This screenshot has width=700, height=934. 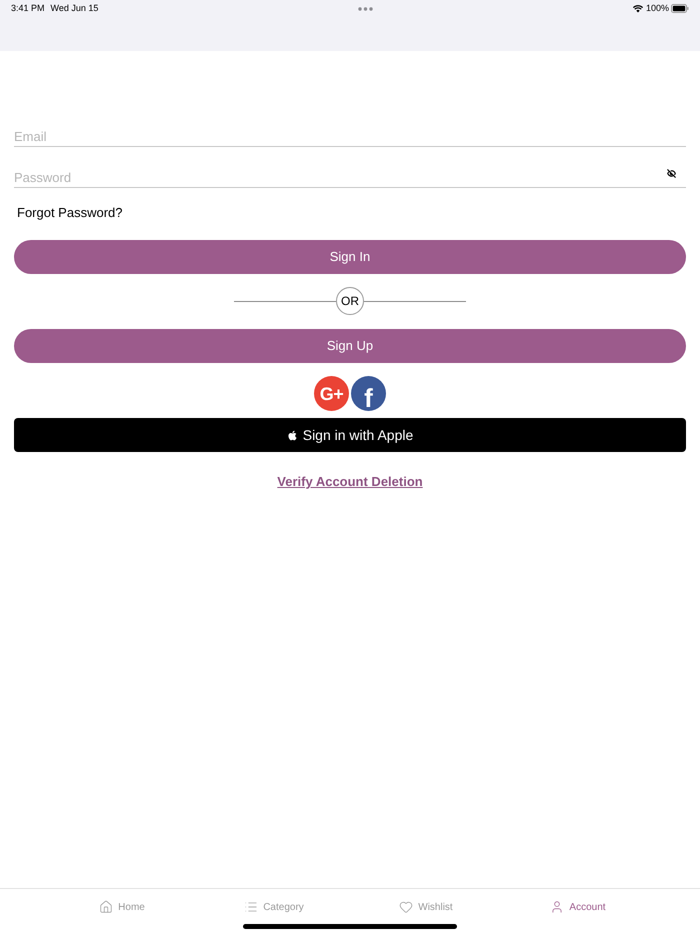 I want to click on battery-percent: 100%, so click(x=657, y=8).